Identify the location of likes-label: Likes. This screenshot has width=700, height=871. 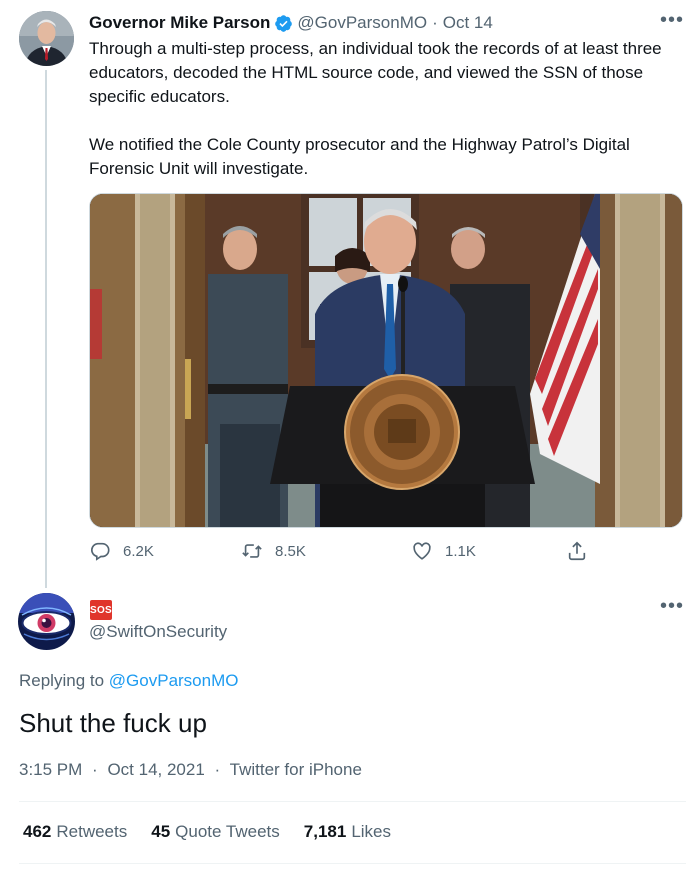
(371, 831).